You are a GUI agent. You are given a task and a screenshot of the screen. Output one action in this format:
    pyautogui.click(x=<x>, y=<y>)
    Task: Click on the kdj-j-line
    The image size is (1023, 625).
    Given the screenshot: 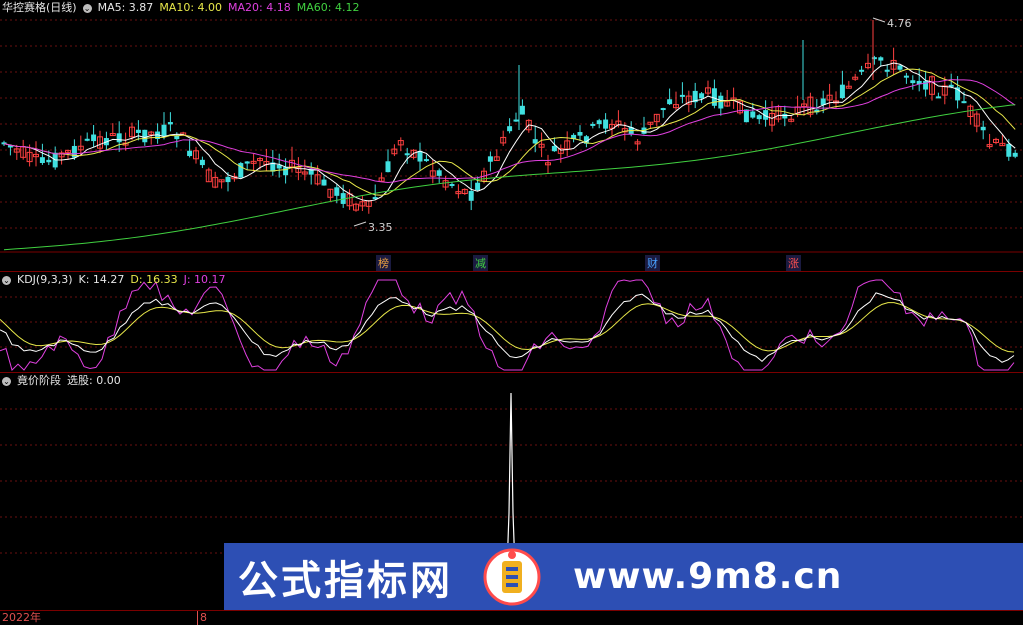 What is the action you would take?
    pyautogui.click(x=507, y=325)
    